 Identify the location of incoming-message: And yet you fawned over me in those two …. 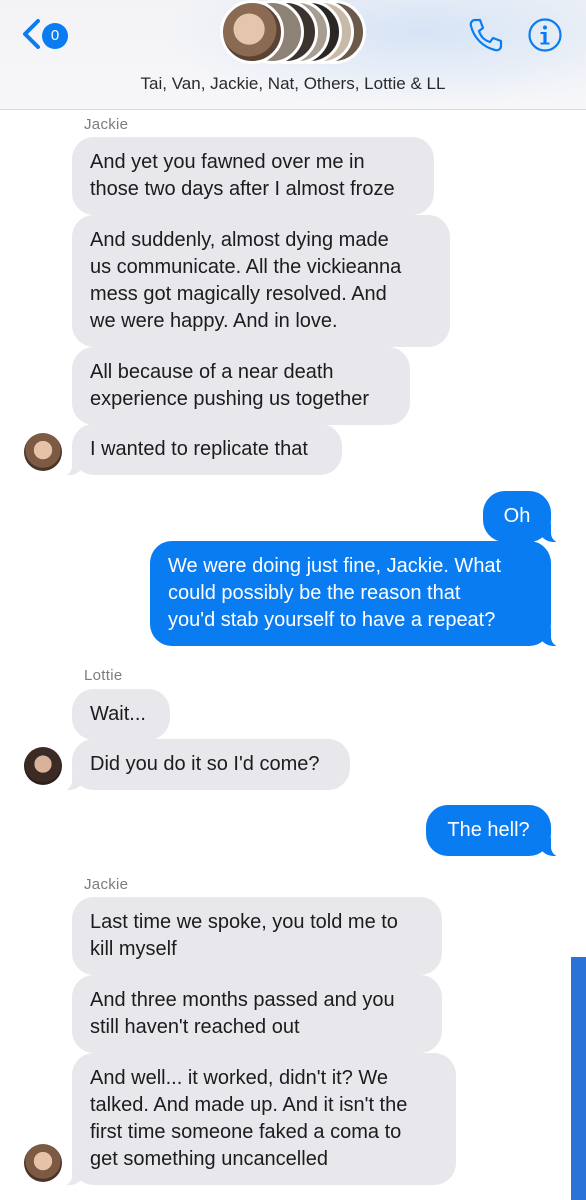
(253, 176).